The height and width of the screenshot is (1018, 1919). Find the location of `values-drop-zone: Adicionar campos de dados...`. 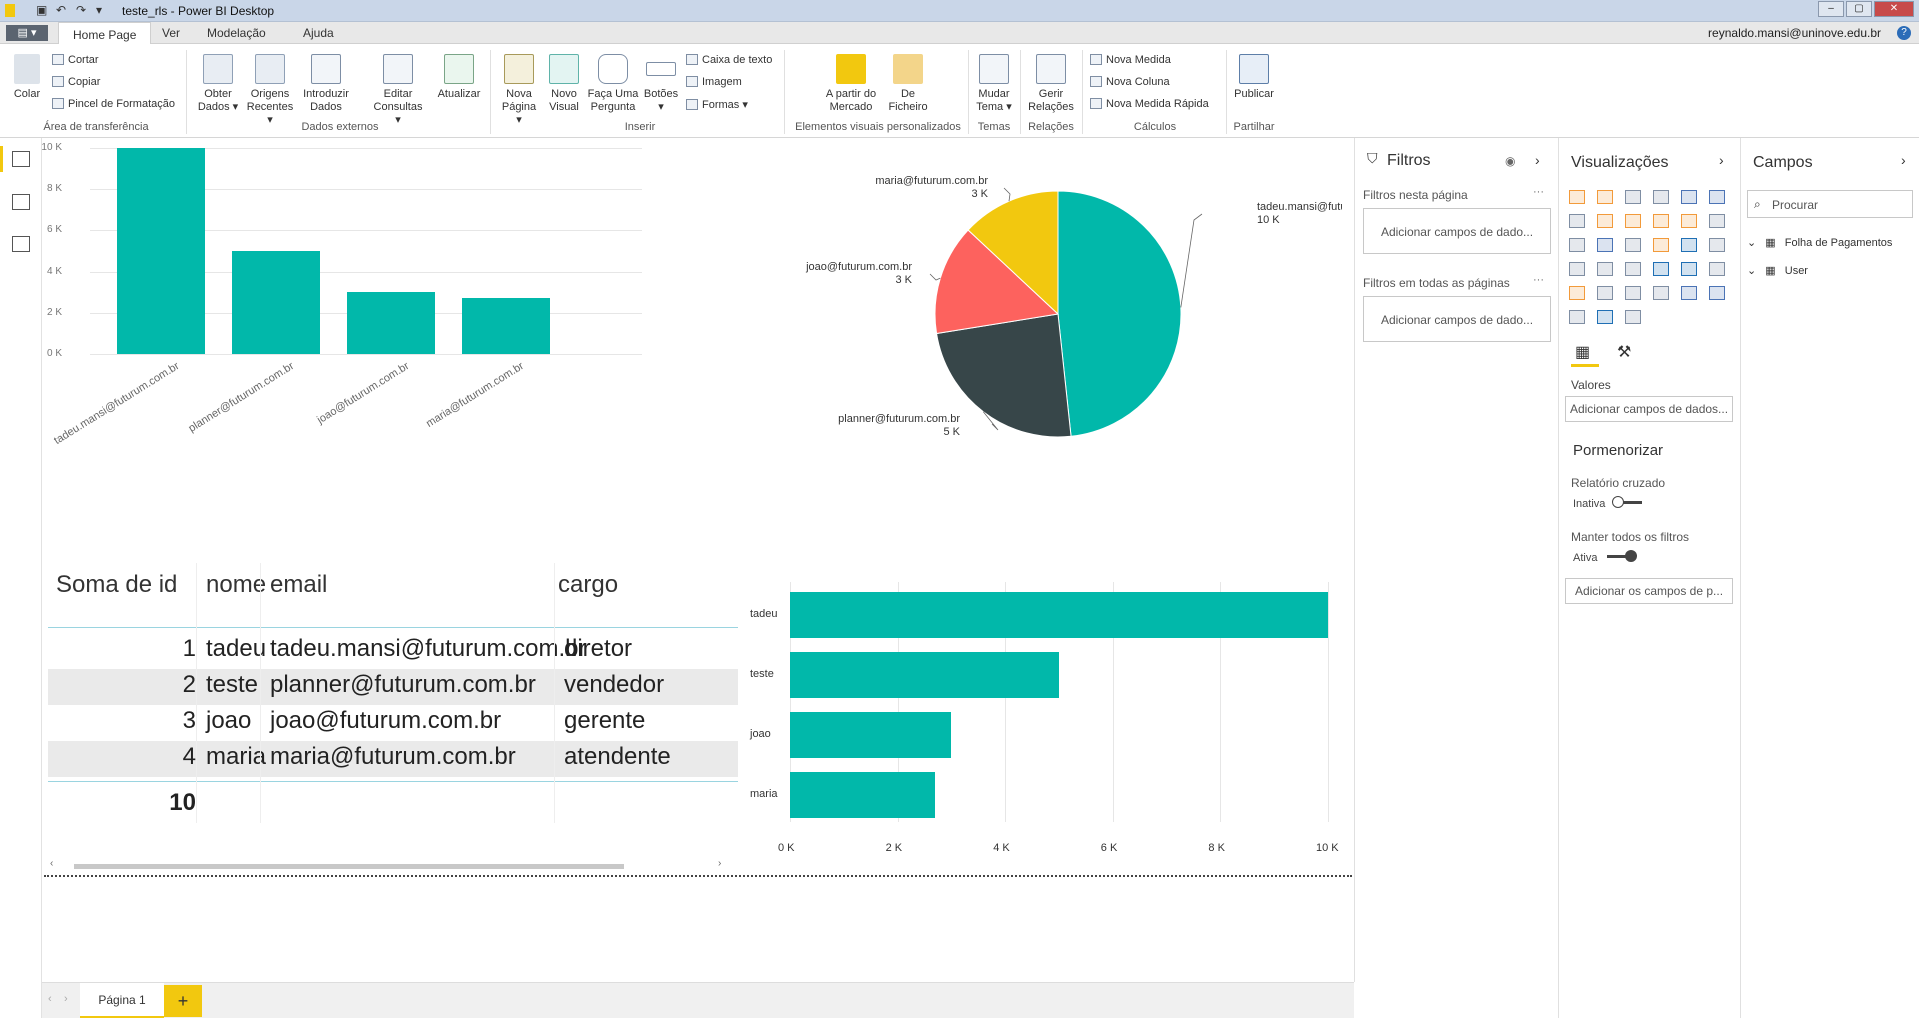

values-drop-zone: Adicionar campos de dados... is located at coordinates (1649, 409).